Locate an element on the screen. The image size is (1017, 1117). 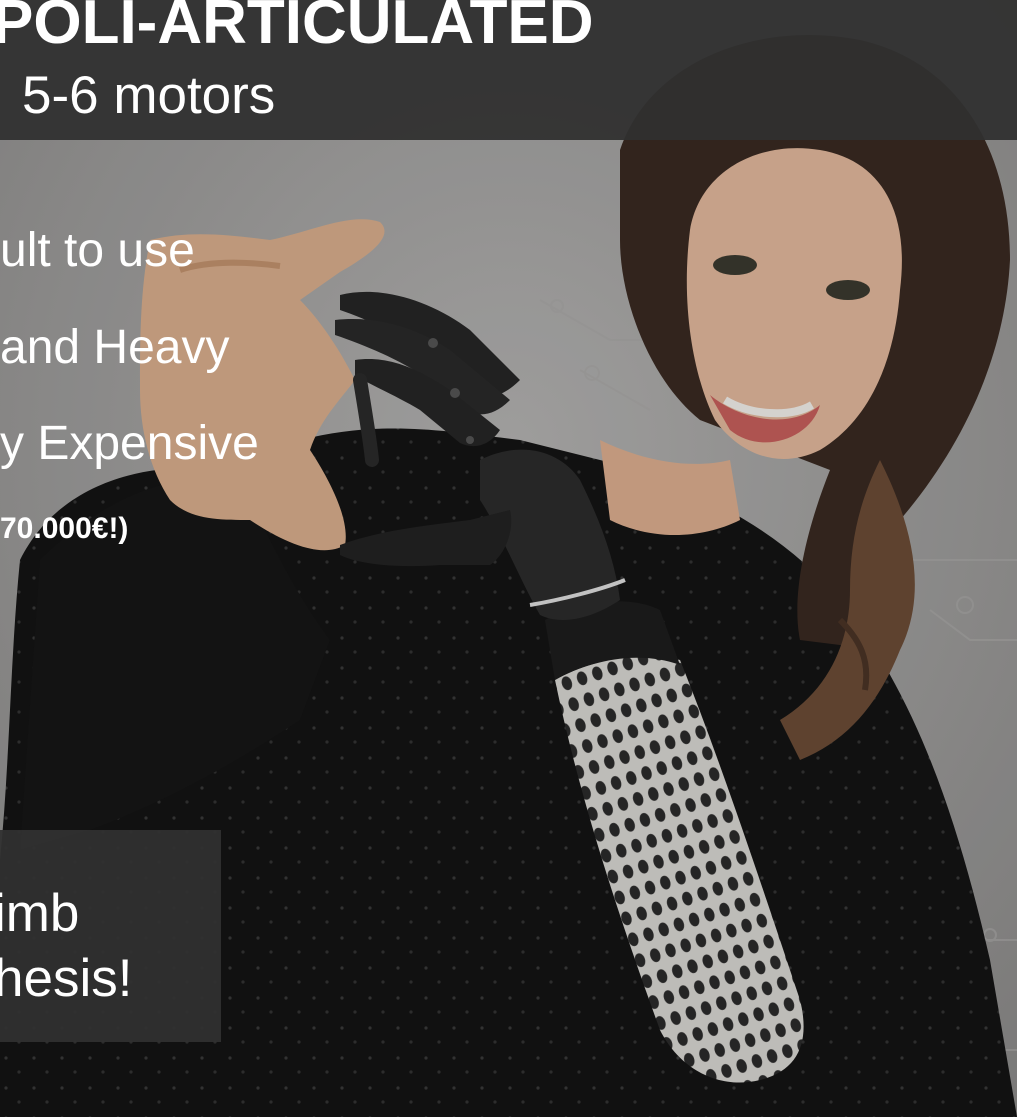
bullet-price: 70.000€!) is located at coordinates (64, 528).